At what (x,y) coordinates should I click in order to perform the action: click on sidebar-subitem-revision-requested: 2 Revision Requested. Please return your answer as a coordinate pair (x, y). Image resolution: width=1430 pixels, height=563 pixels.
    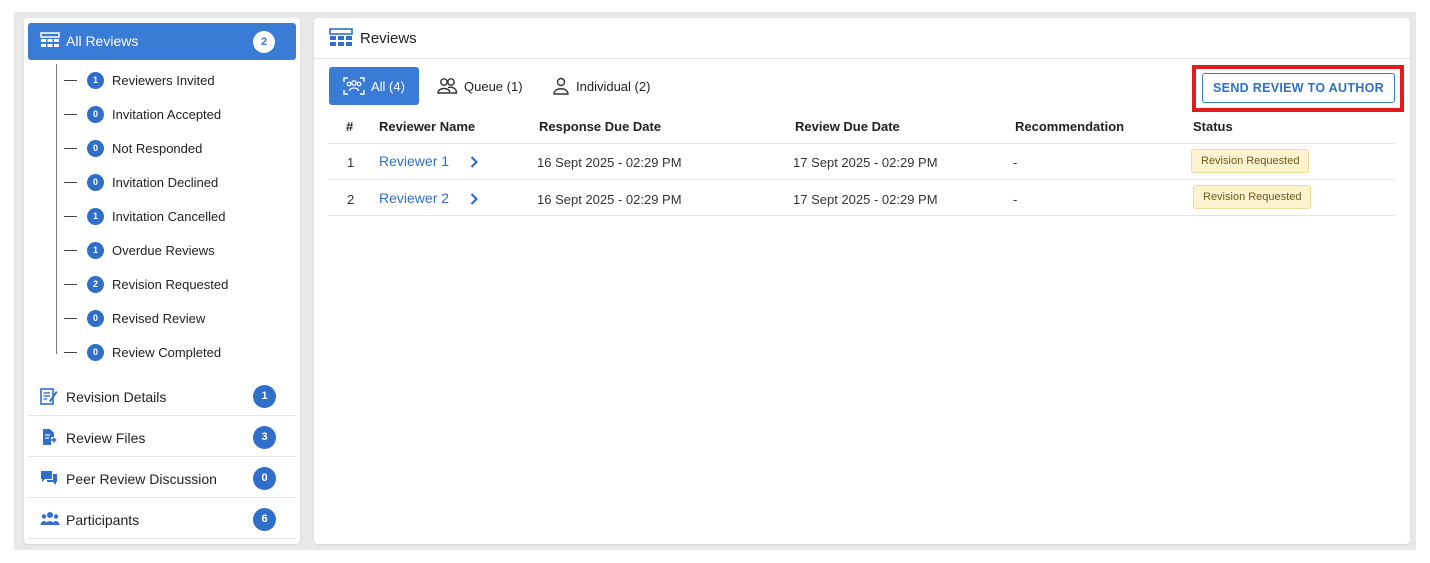
    Looking at the image, I should click on (146, 284).